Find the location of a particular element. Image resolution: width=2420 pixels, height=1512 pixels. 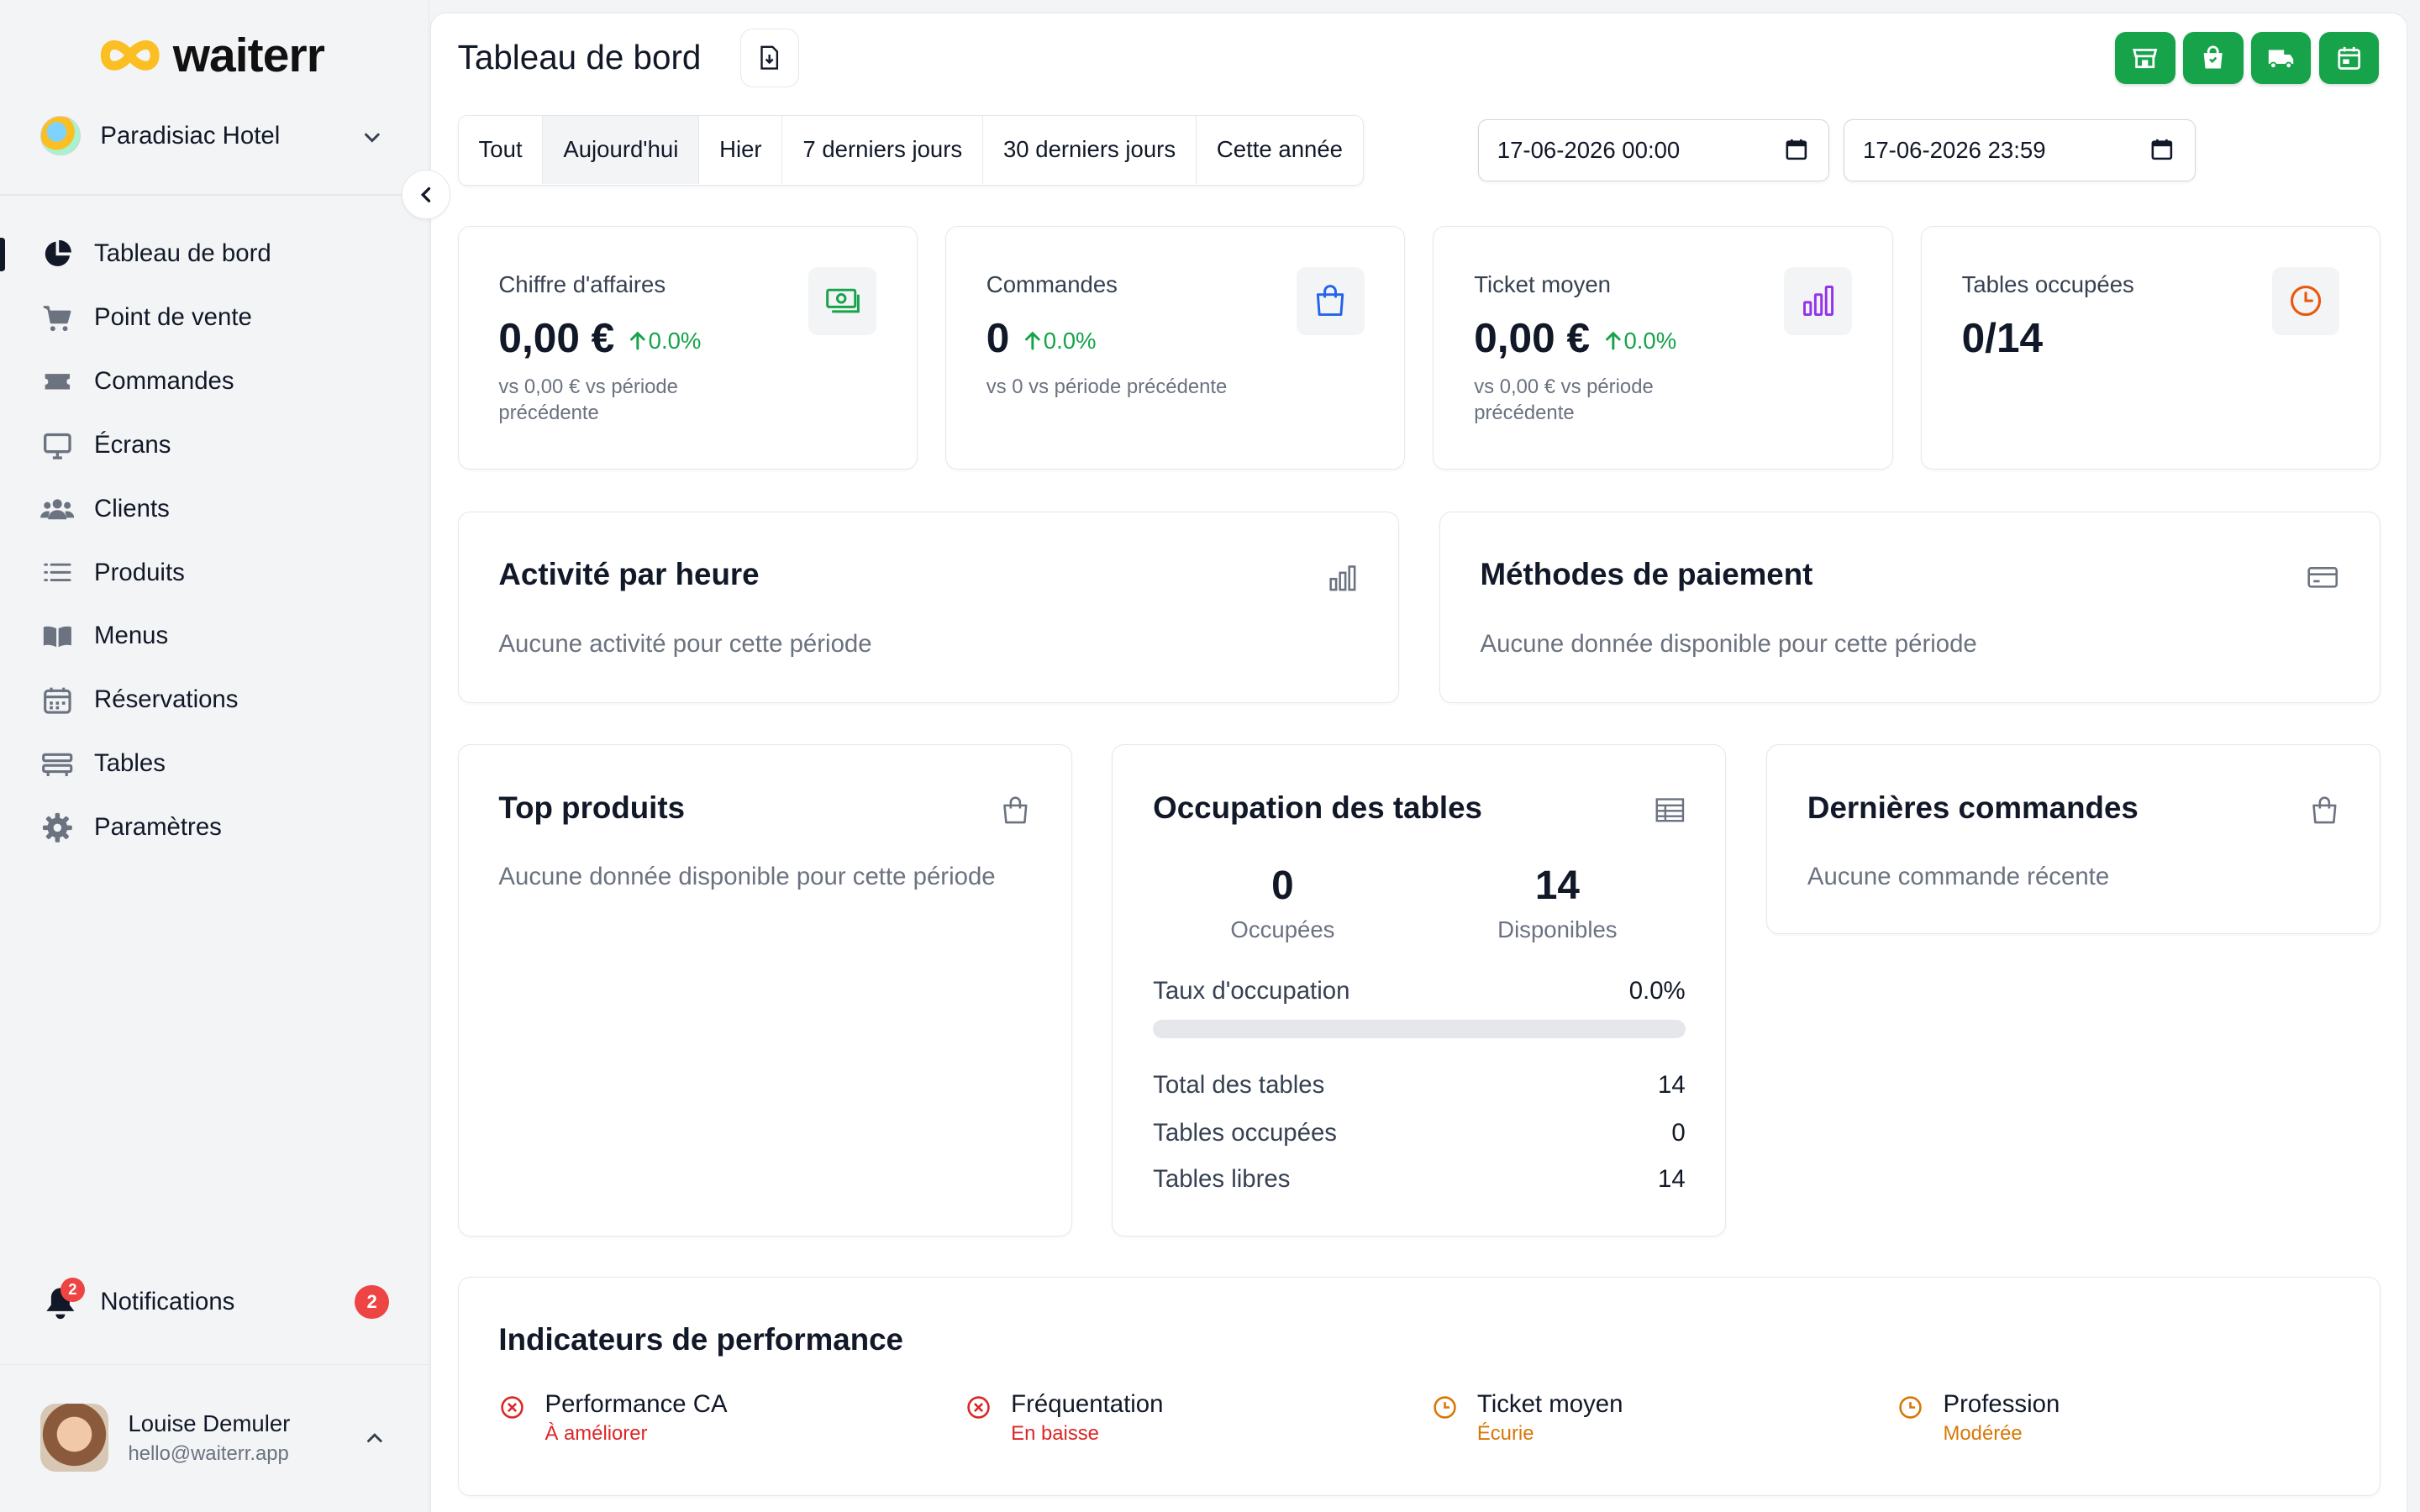

stat-value: 0 0.0% is located at coordinates (1042, 337).